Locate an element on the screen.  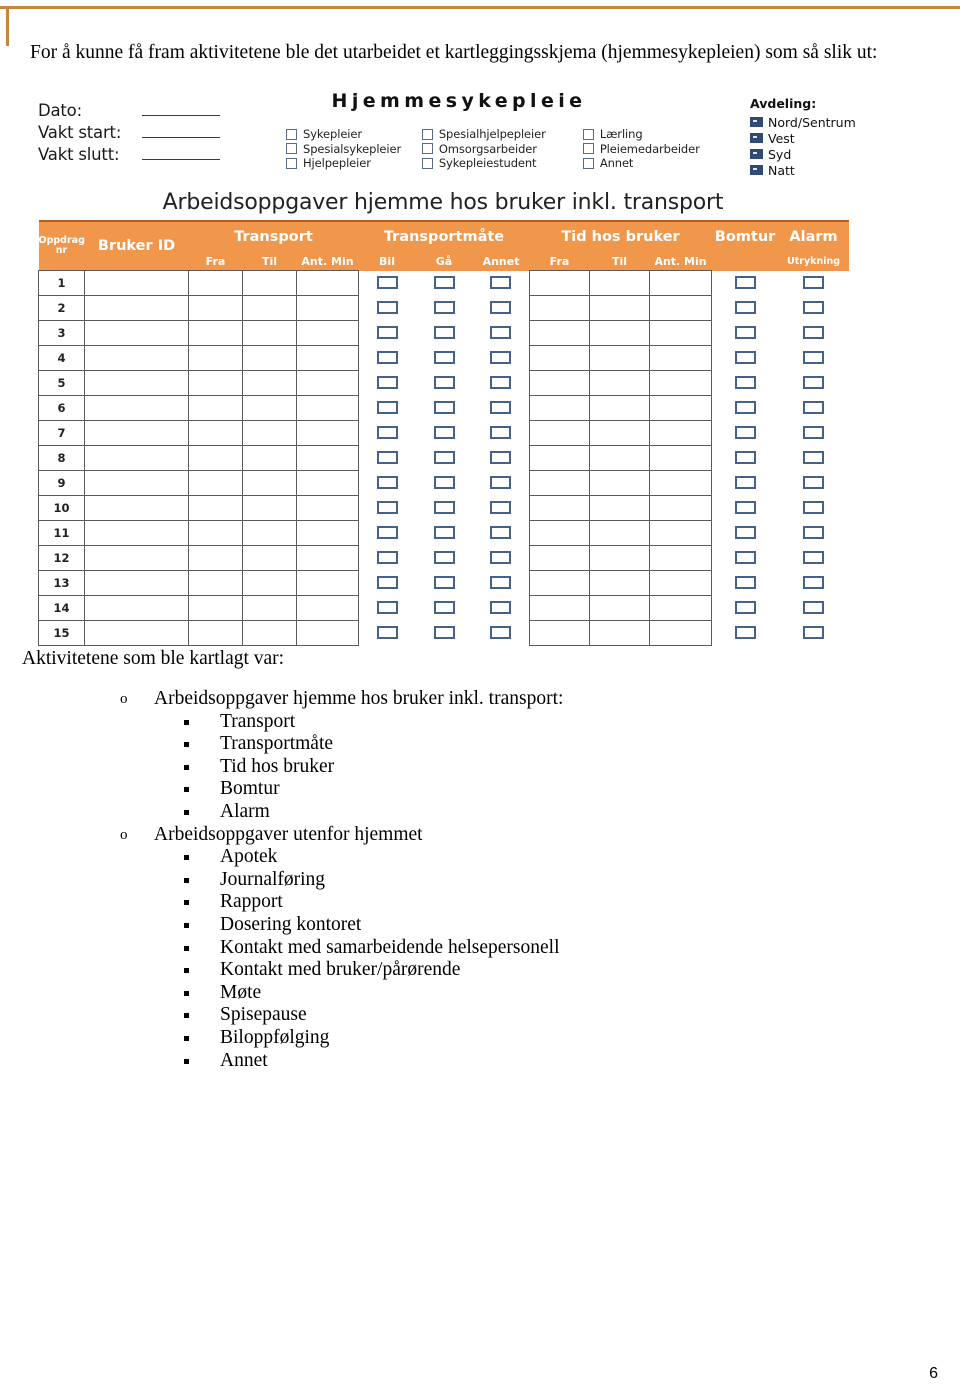
role-option-pleiemedarbeider: Pleiemedarbeider is located at coordinates (655, 149).